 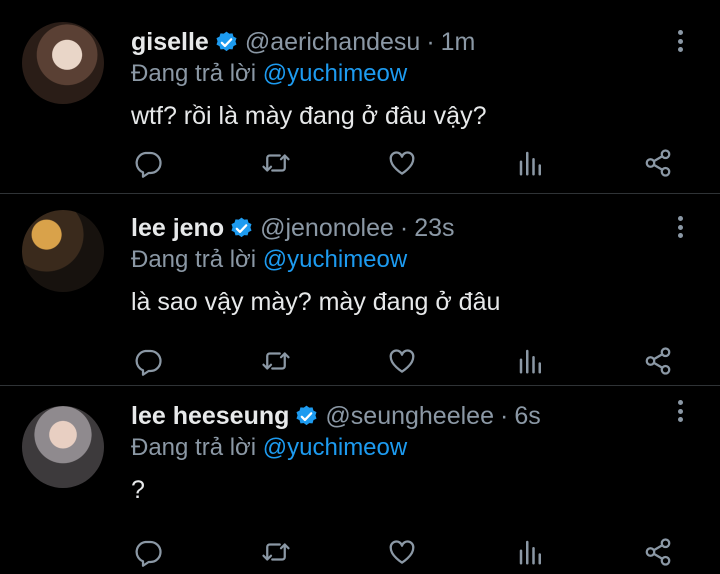 I want to click on display-name: lee jeno, so click(x=177, y=228).